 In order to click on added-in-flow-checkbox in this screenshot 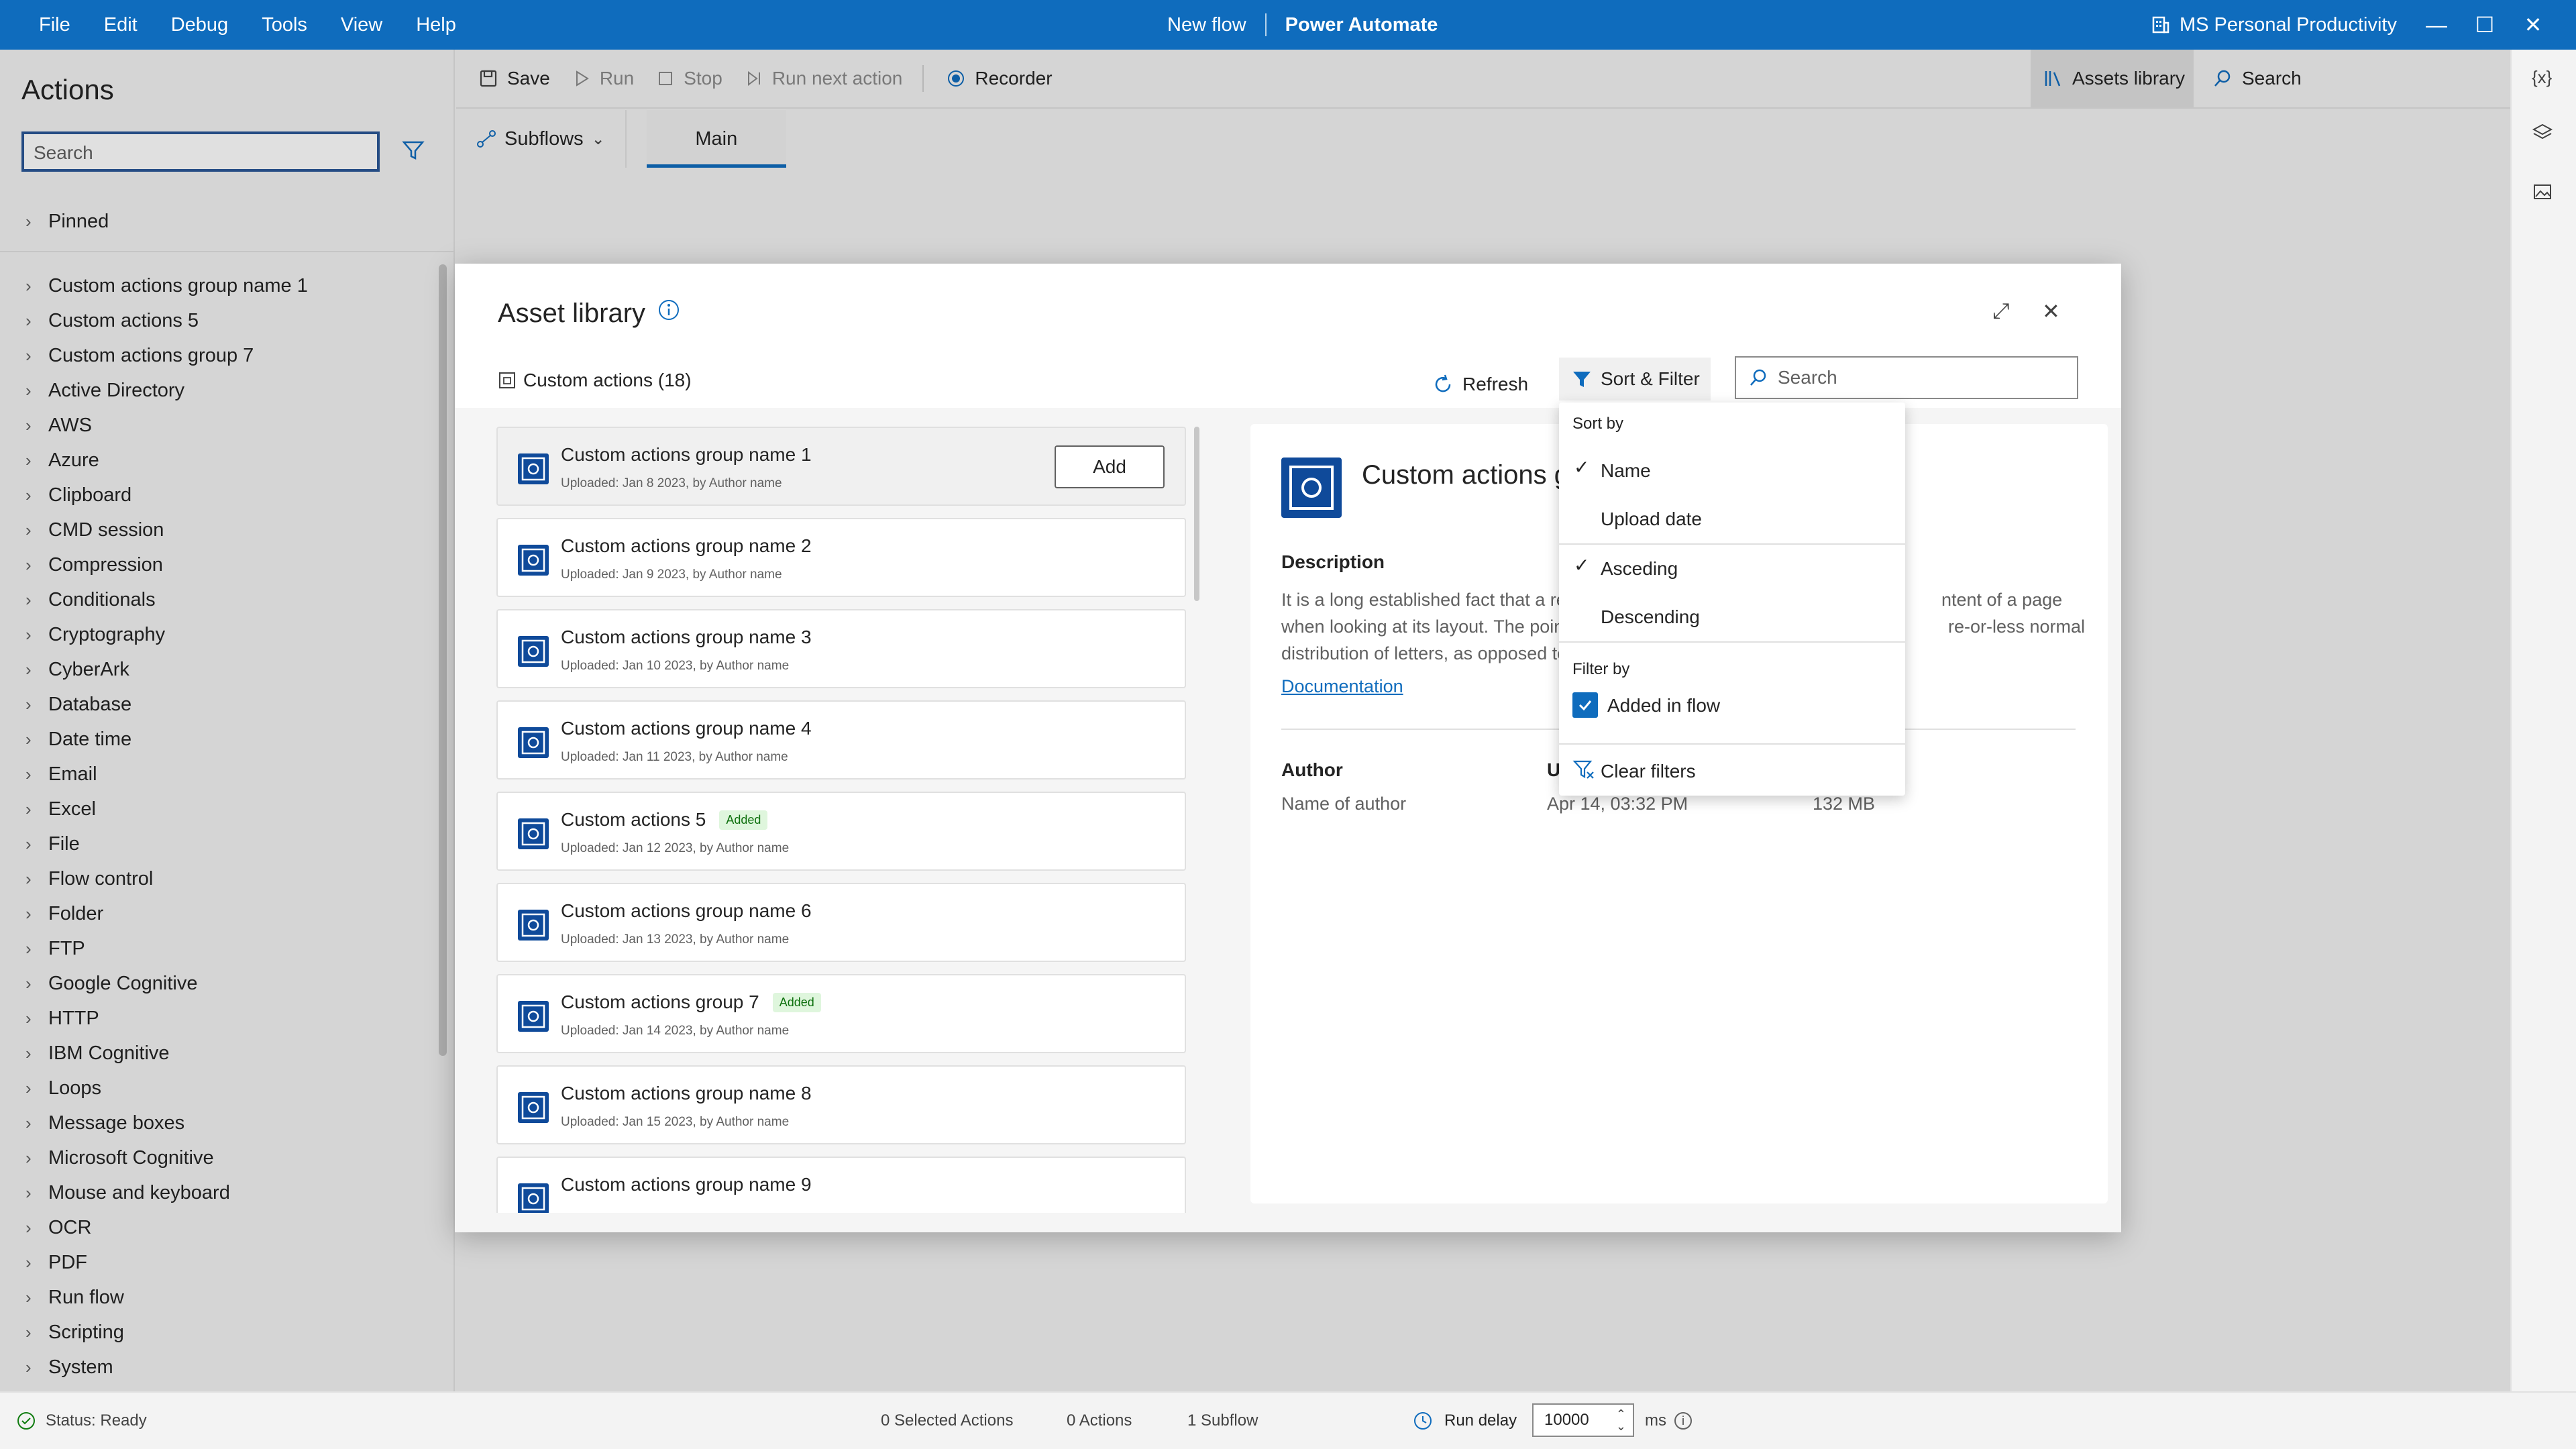, I will do `click(1585, 705)`.